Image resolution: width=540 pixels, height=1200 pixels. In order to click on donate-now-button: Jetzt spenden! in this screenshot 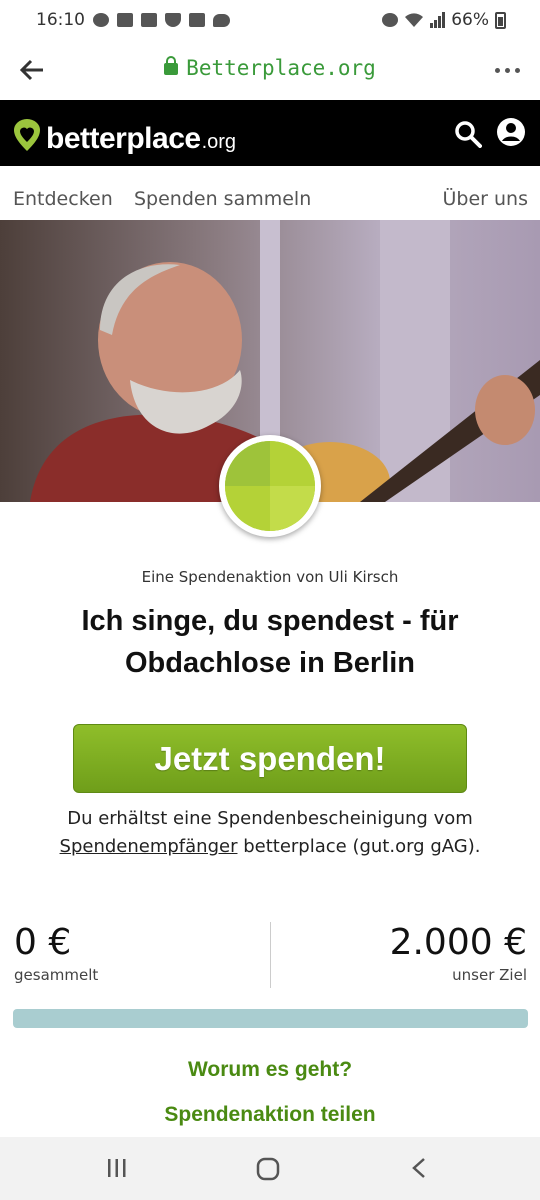, I will do `click(270, 758)`.